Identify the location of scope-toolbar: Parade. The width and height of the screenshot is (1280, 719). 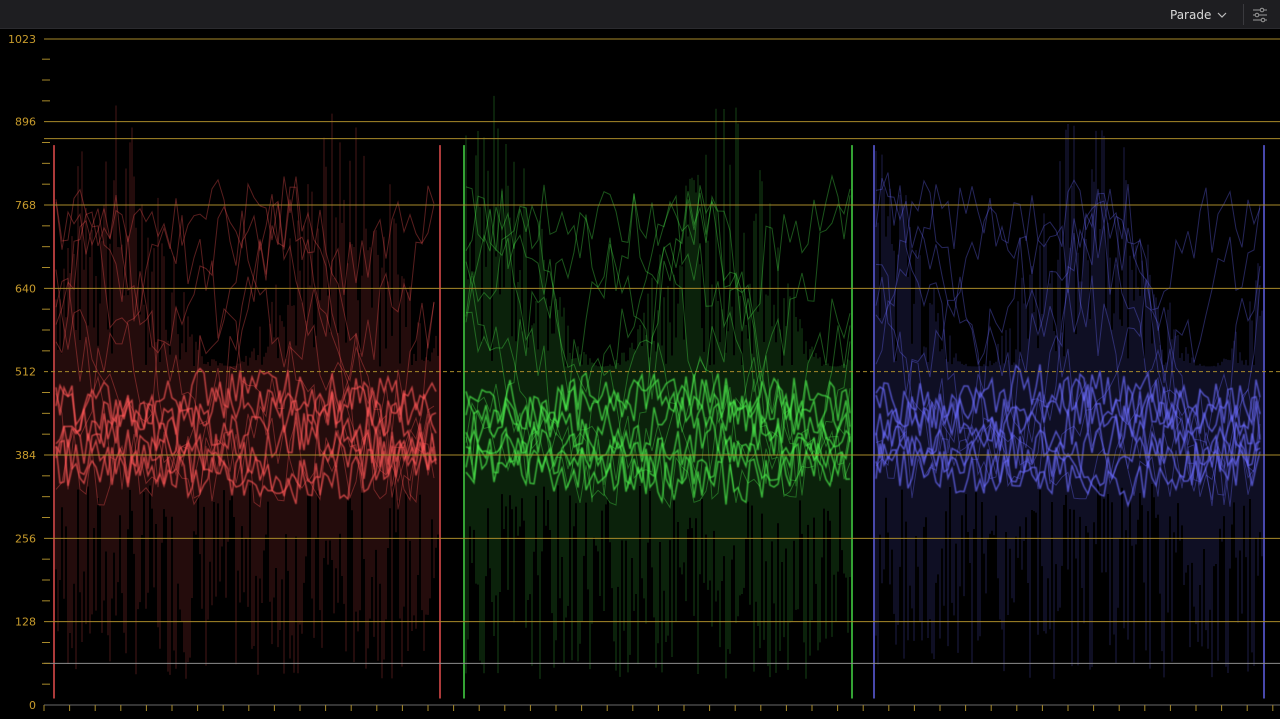
(640, 14).